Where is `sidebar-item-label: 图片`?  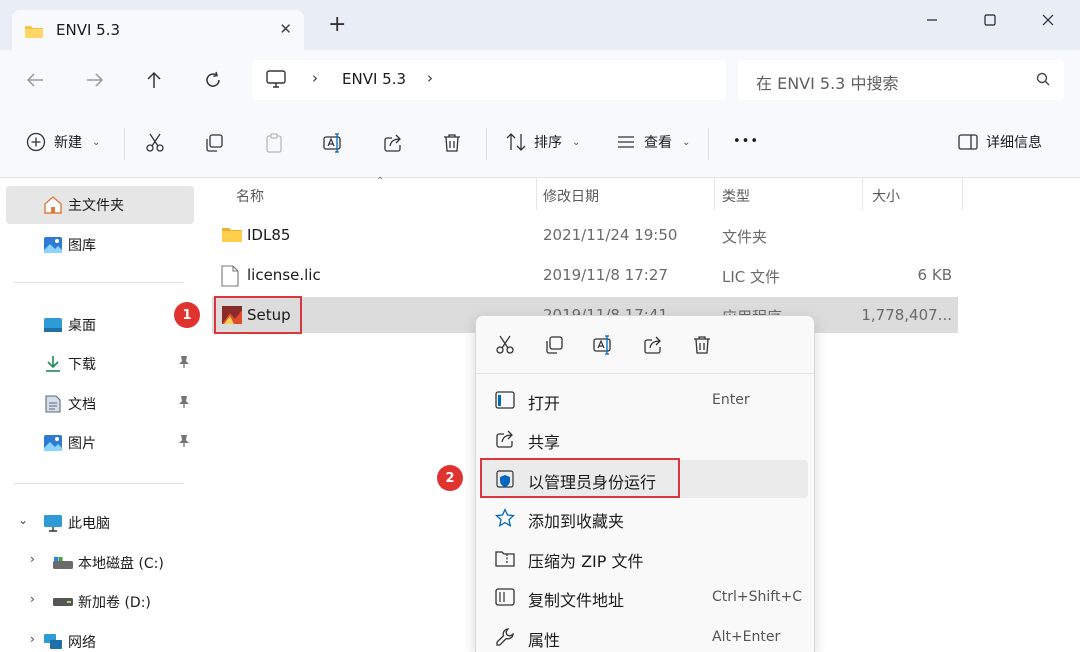 sidebar-item-label: 图片 is located at coordinates (82, 444).